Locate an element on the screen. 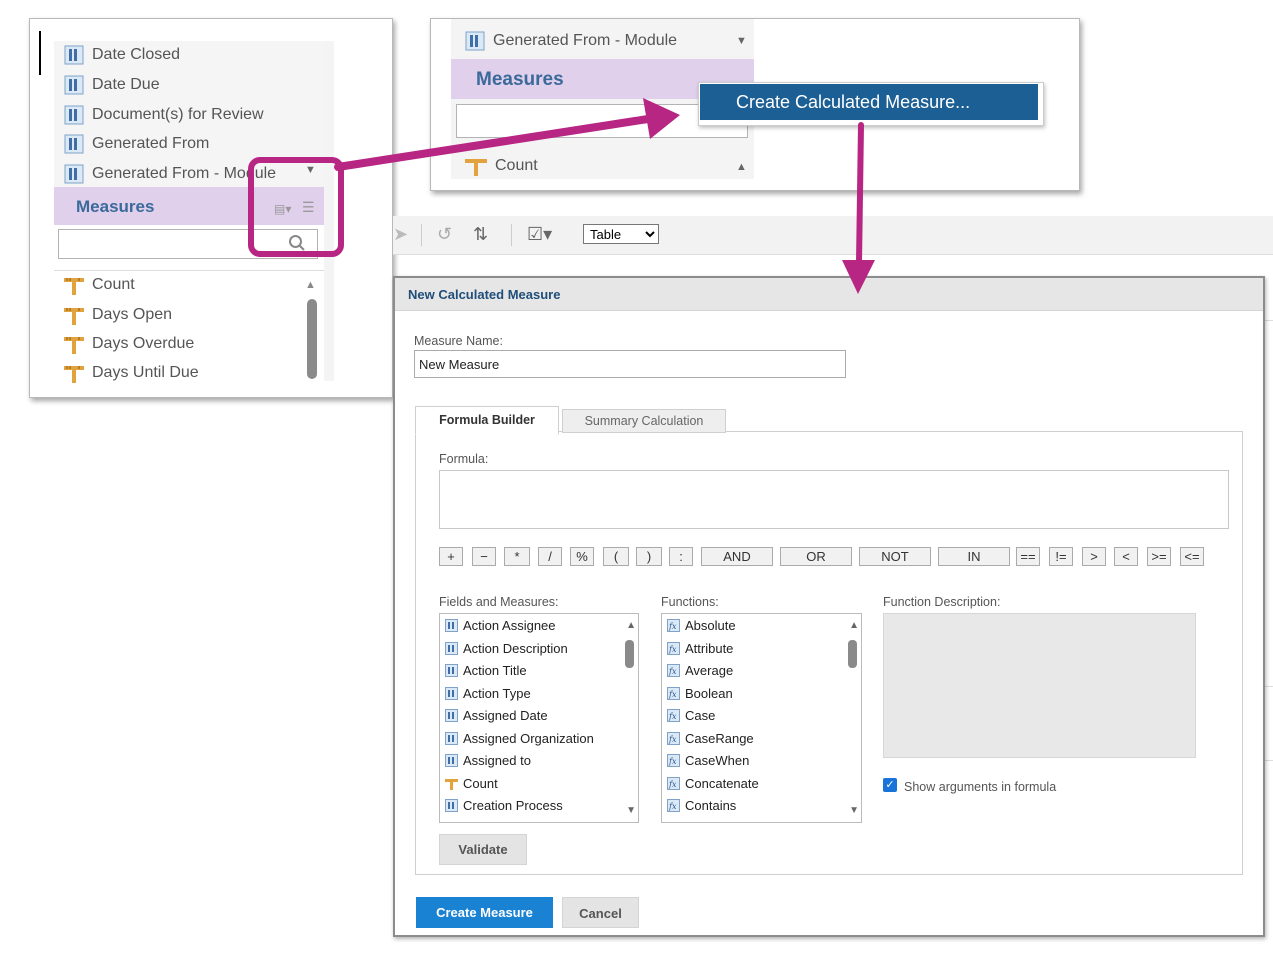  field-item-generated-from: Generated From is located at coordinates (136, 144).